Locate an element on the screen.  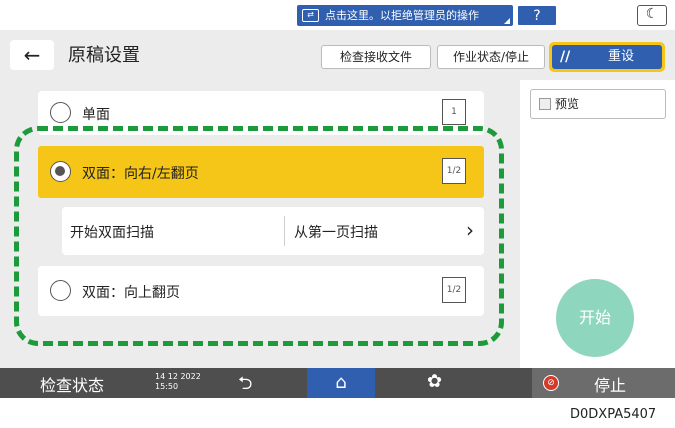
help-button: ? is located at coordinates (537, 15).